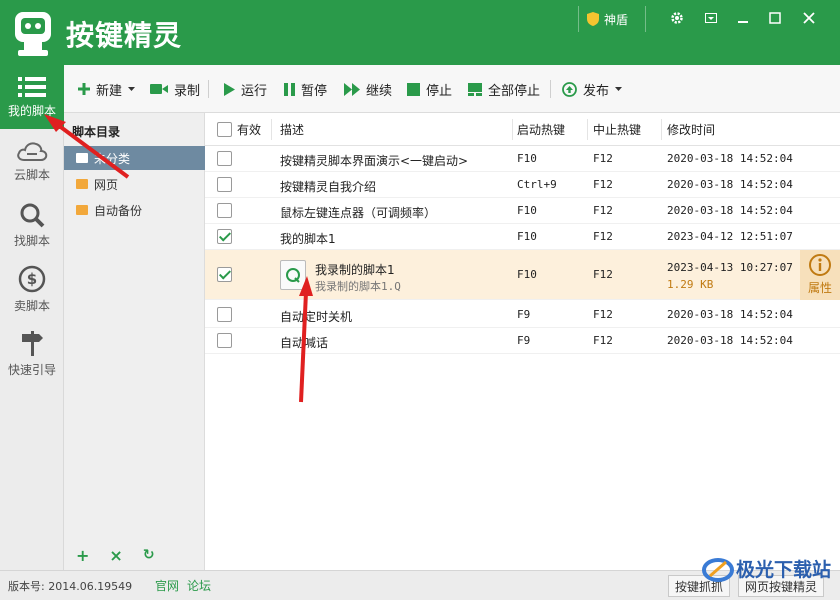 The width and height of the screenshot is (840, 600). I want to click on shield-button: 神盾, so click(607, 19).